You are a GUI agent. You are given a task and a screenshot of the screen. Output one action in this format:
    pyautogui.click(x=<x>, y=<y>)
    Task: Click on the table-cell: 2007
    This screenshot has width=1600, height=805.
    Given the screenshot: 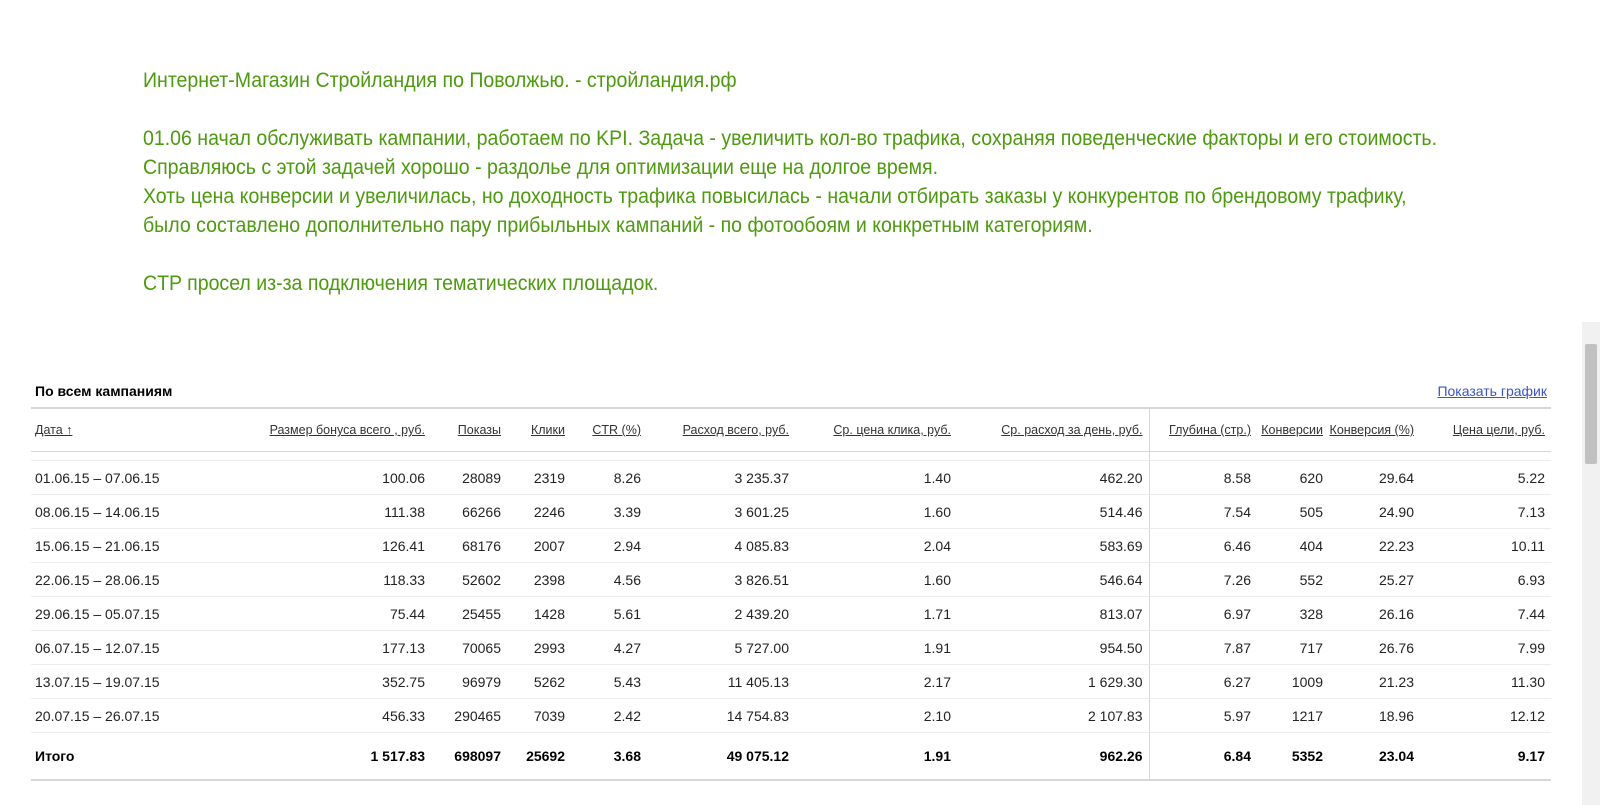 What is the action you would take?
    pyautogui.click(x=539, y=545)
    